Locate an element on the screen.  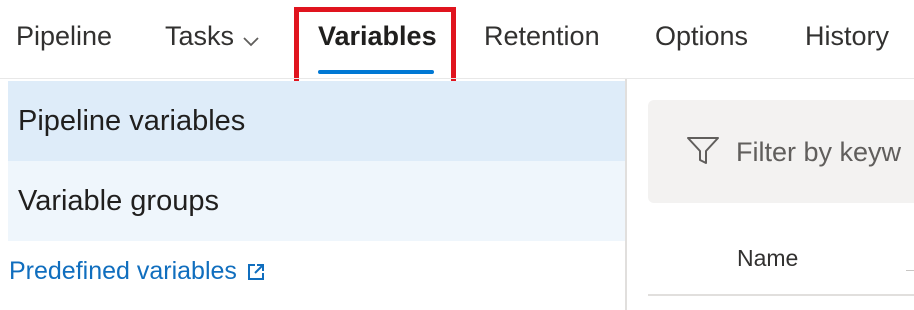
tab-history-label: History is located at coordinates (847, 36).